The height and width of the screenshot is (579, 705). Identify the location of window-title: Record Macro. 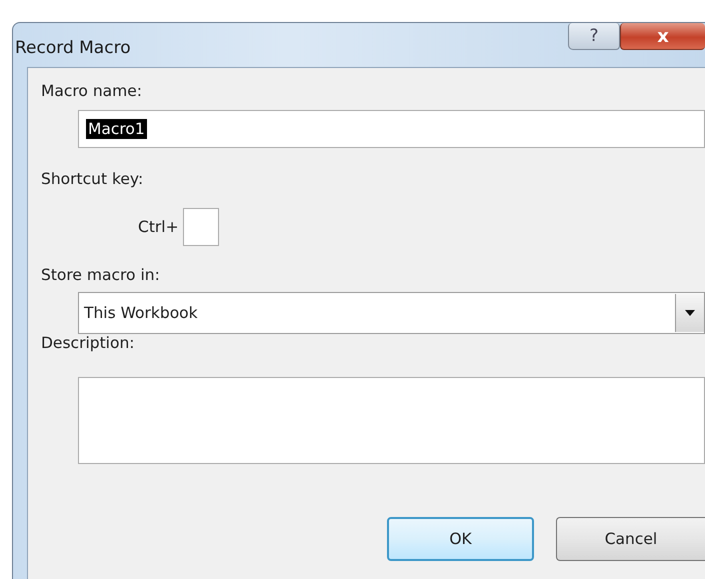
(73, 48).